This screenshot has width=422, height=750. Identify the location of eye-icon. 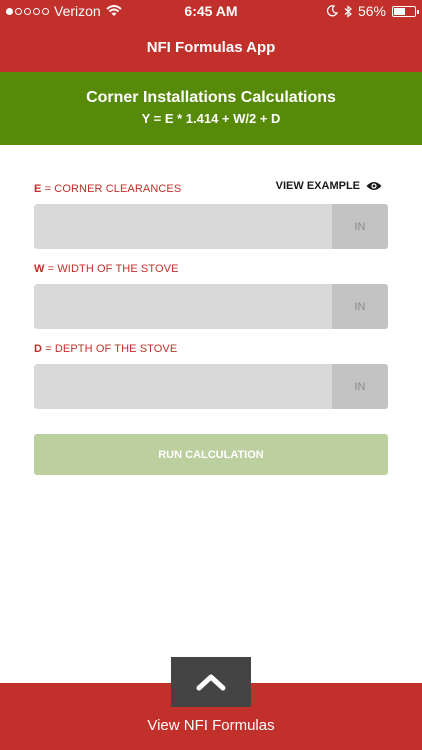
(374, 186).